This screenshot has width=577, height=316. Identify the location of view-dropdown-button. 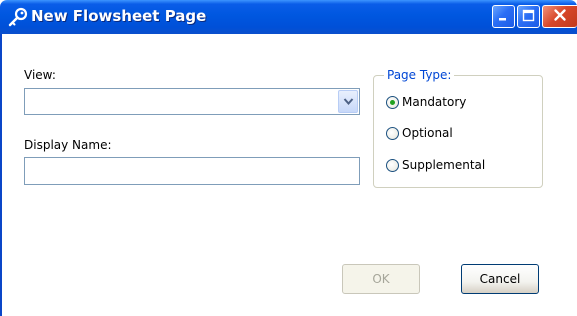
(348, 101).